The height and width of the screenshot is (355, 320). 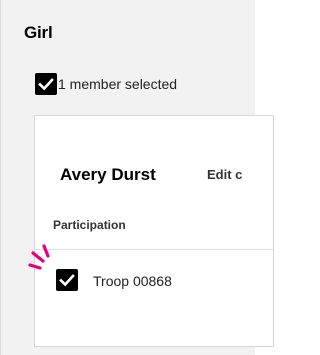 What do you see at coordinates (38, 32) in the screenshot?
I see `section-title: Girl` at bounding box center [38, 32].